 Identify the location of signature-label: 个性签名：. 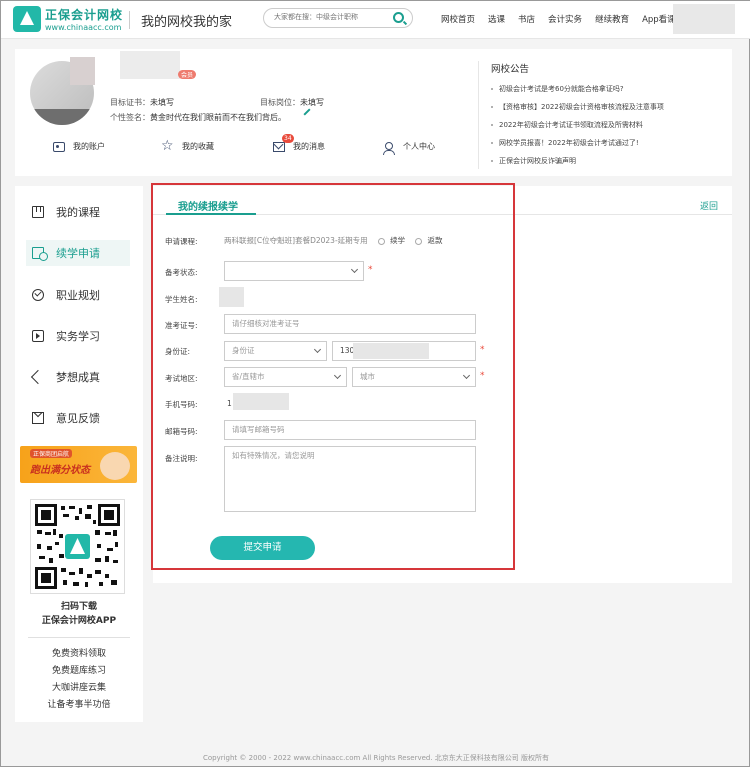
(130, 117).